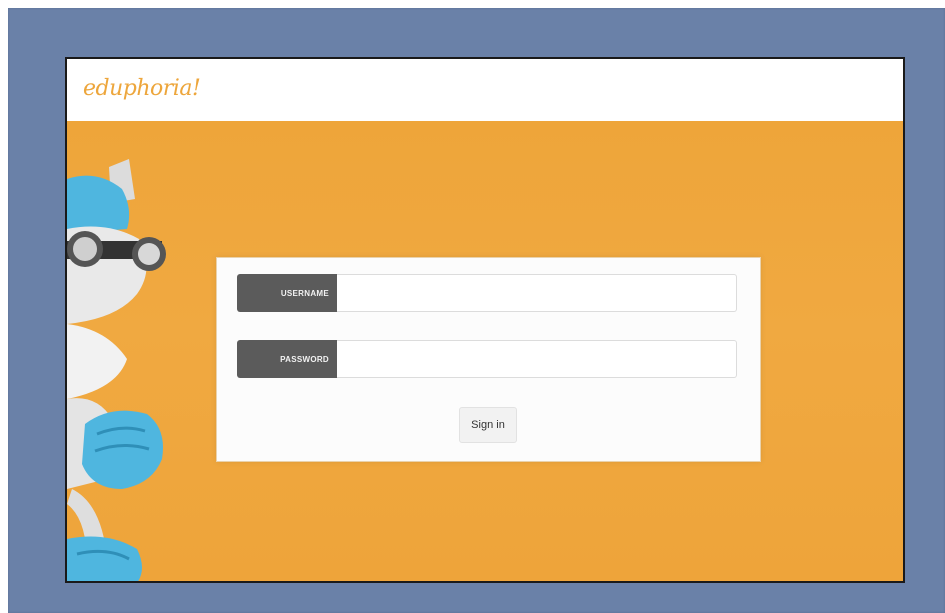  What do you see at coordinates (116, 370) in the screenshot?
I see `mascot-fox-icon` at bounding box center [116, 370].